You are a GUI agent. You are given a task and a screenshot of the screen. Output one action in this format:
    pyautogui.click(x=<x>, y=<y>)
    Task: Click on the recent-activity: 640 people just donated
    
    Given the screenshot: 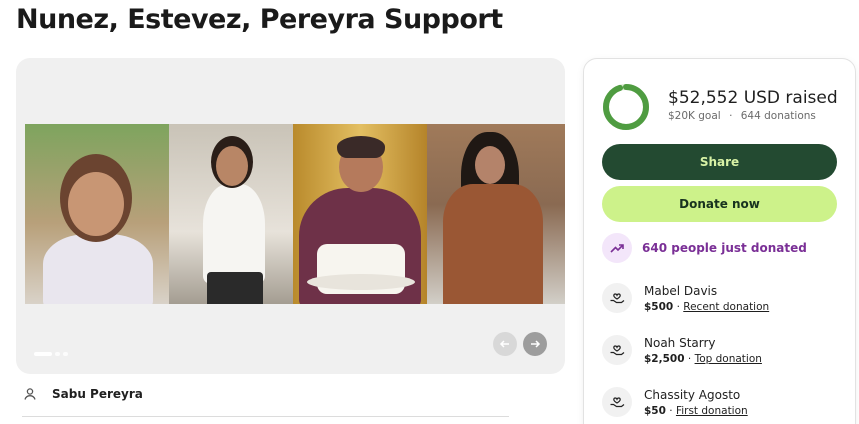 What is the action you would take?
    pyautogui.click(x=704, y=248)
    